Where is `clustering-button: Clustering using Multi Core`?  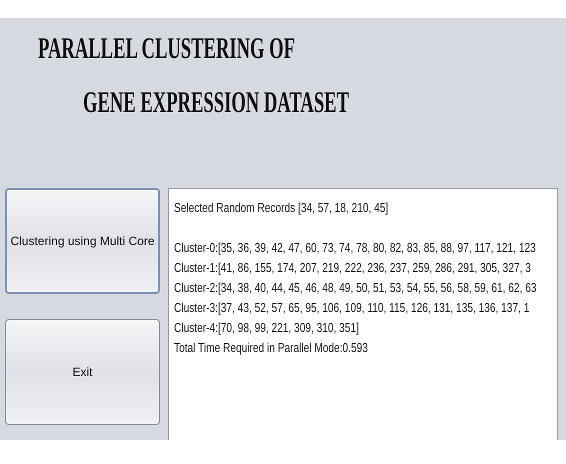
clustering-button: Clustering using Multi Core is located at coordinates (82, 241).